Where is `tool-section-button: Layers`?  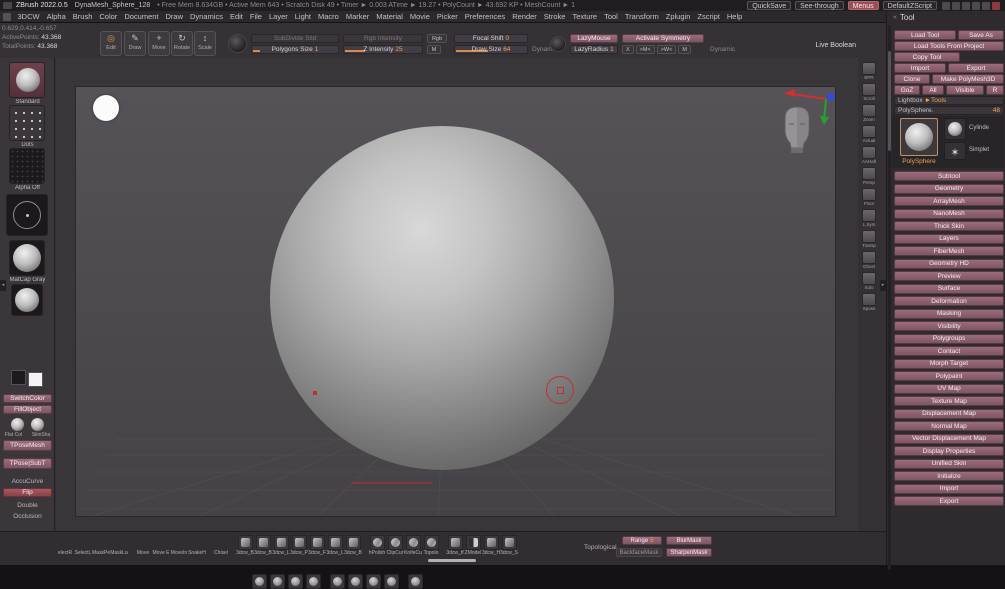
tool-section-button: Layers is located at coordinates (949, 238).